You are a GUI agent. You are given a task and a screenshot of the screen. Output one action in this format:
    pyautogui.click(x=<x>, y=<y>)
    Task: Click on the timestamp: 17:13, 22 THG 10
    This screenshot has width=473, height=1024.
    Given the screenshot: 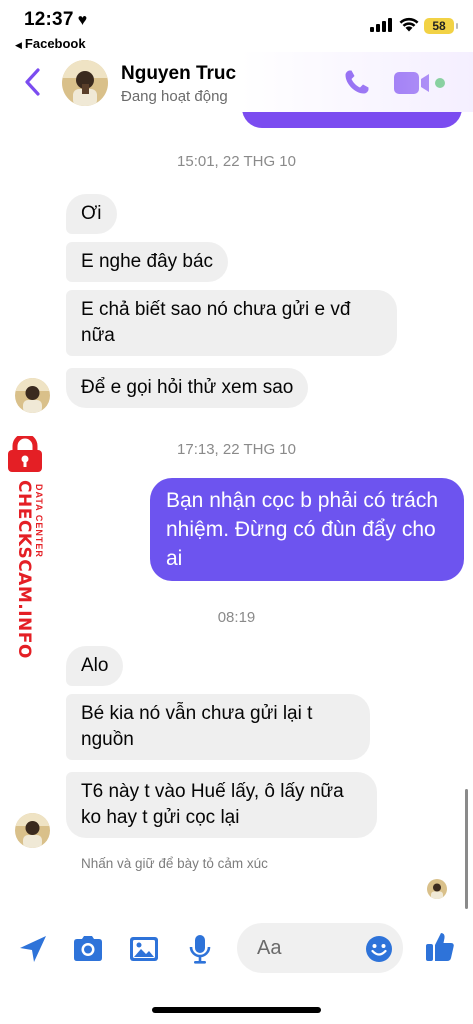 What is the action you would take?
    pyautogui.click(x=236, y=449)
    